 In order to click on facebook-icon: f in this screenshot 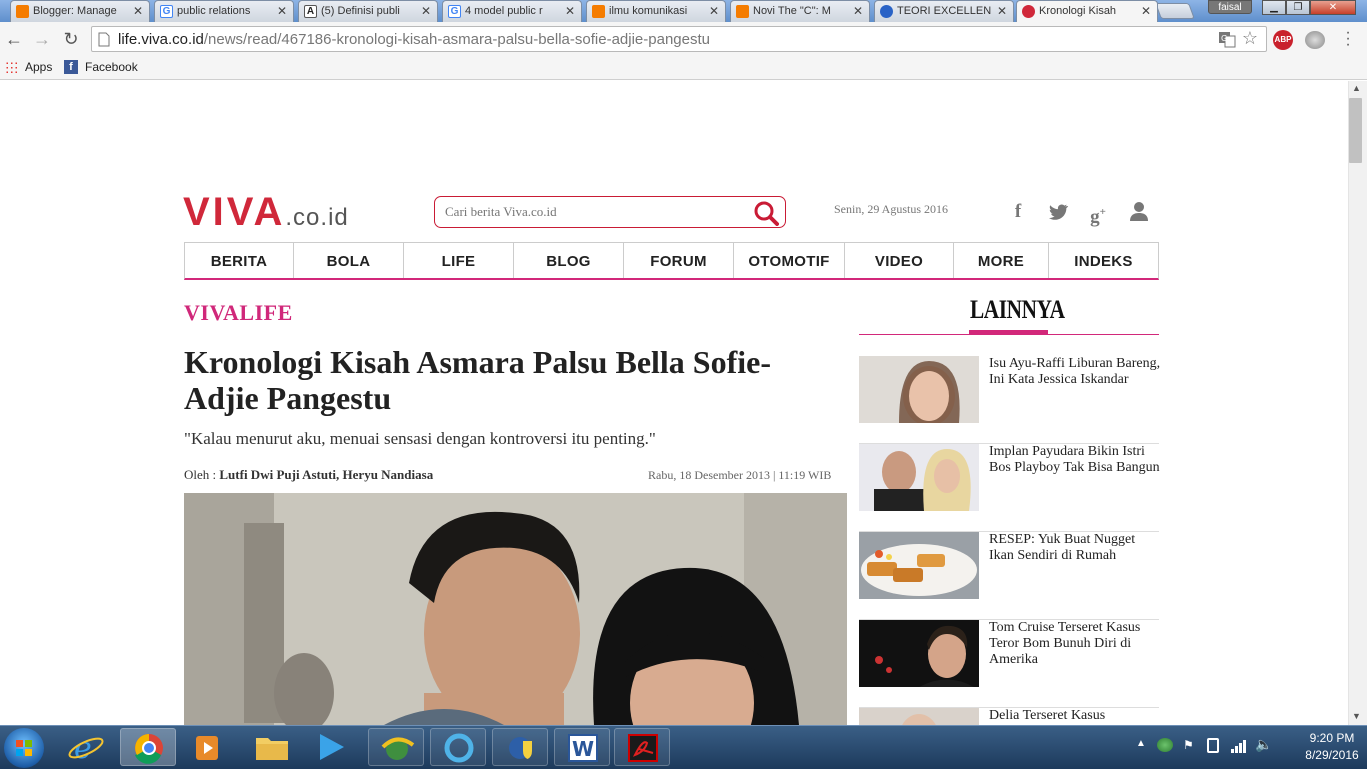, I will do `click(1018, 212)`.